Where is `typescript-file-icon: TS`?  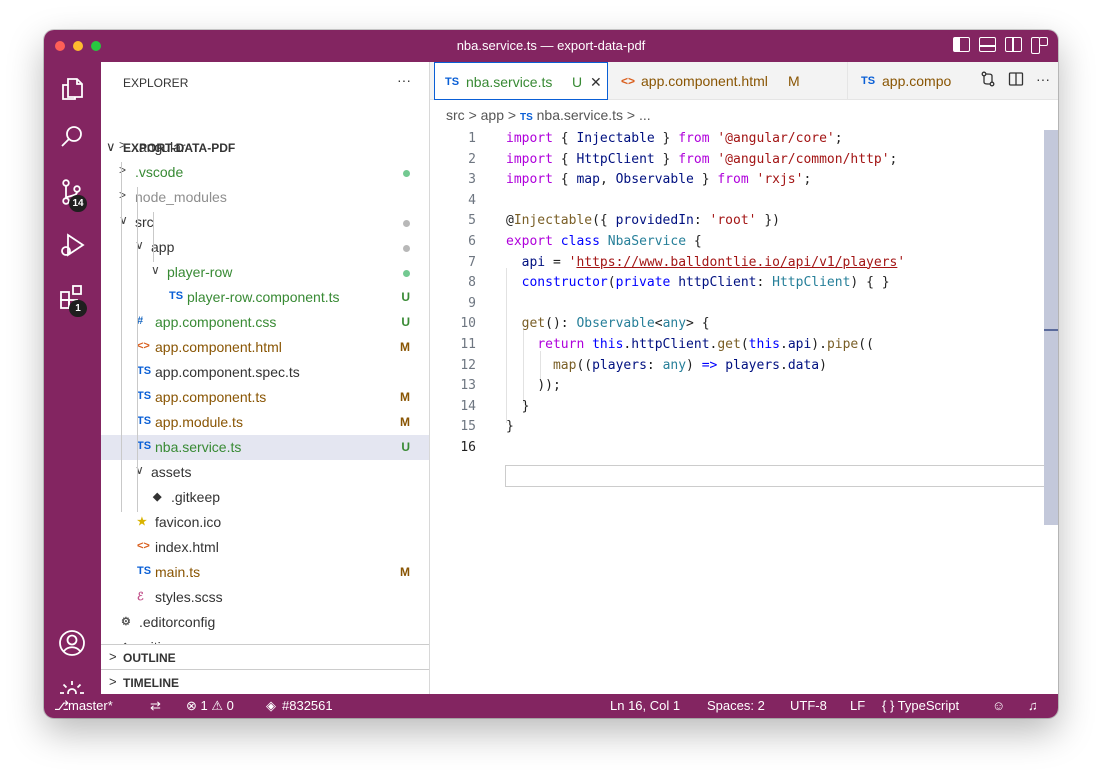
typescript-file-icon: TS is located at coordinates (144, 421).